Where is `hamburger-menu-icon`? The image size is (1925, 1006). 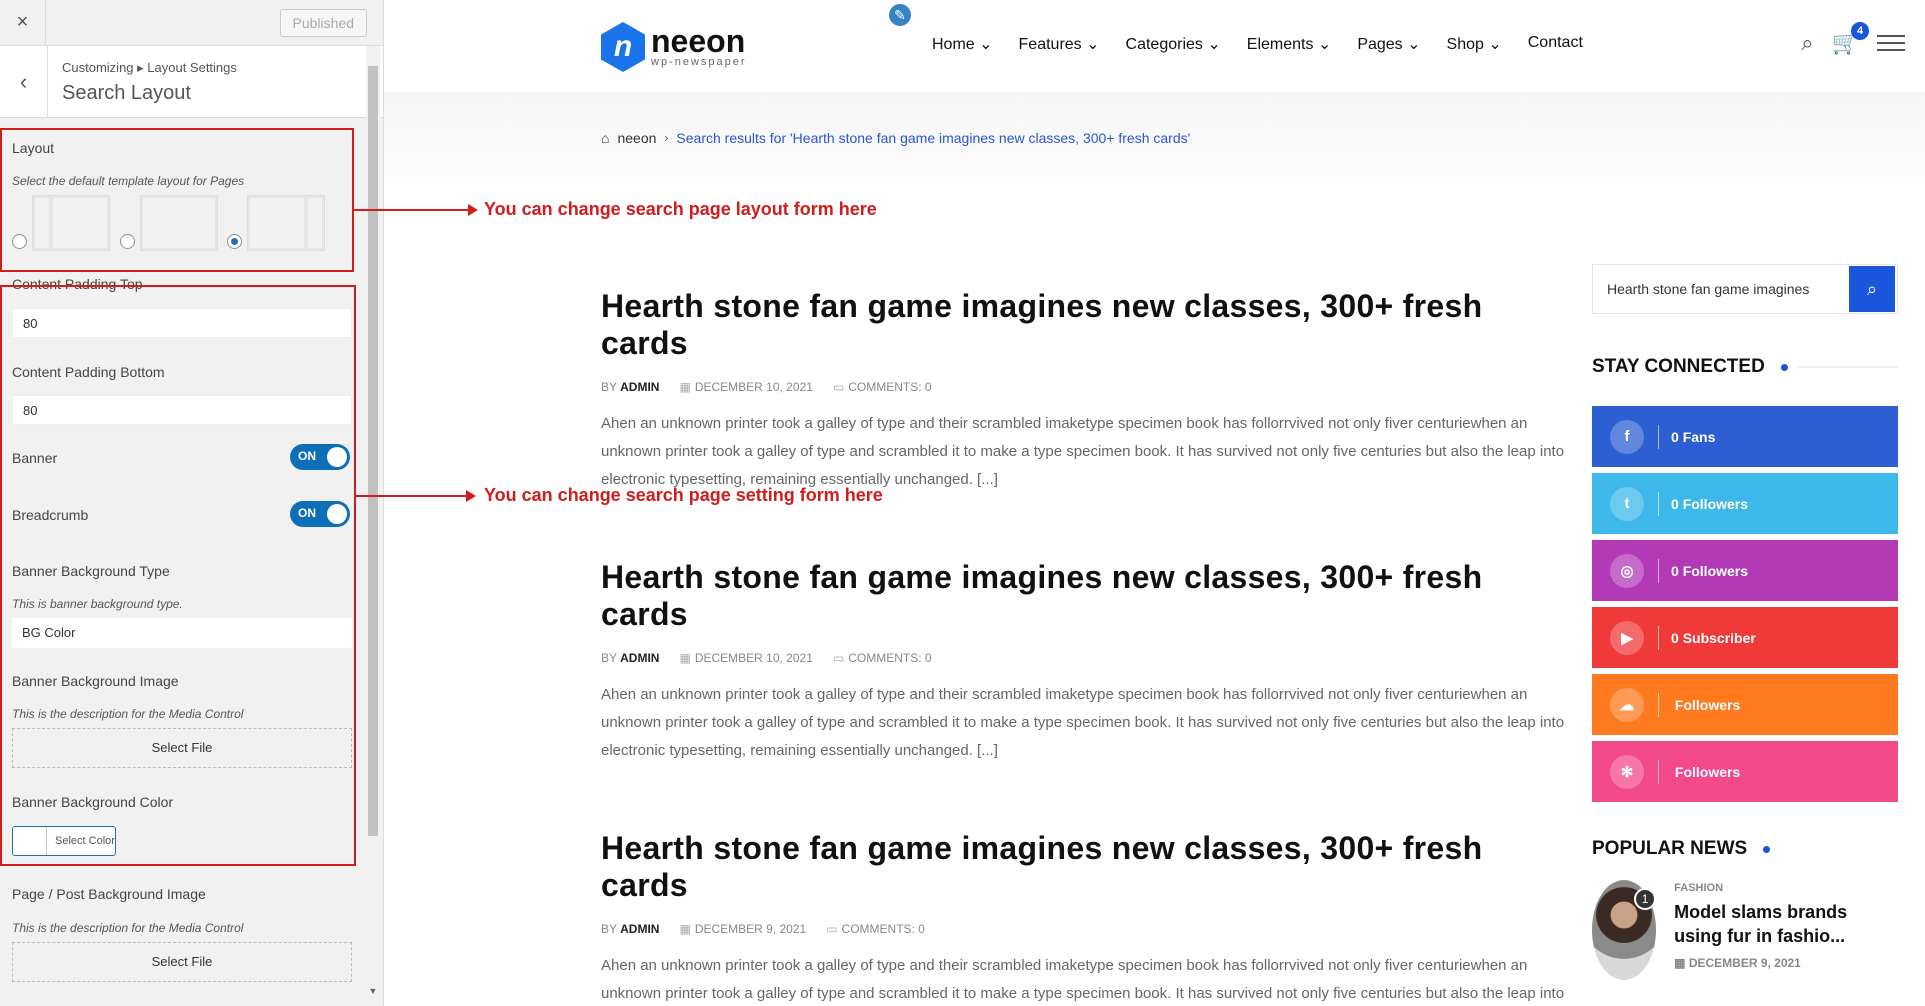 hamburger-menu-icon is located at coordinates (1891, 43).